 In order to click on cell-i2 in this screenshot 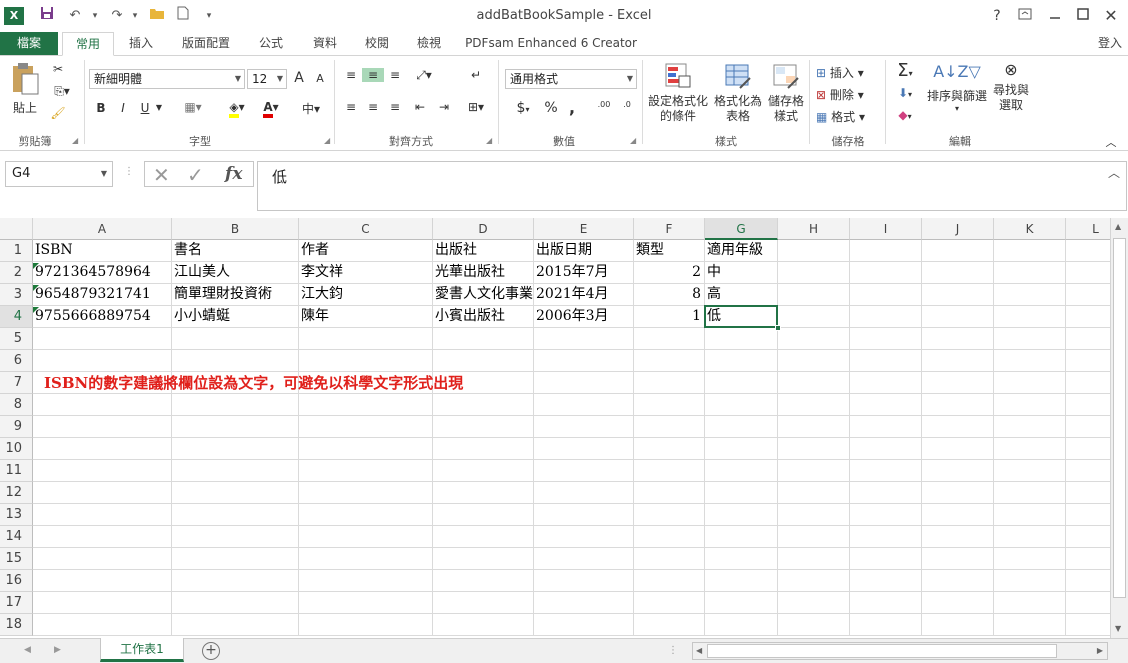, I will do `click(886, 273)`.